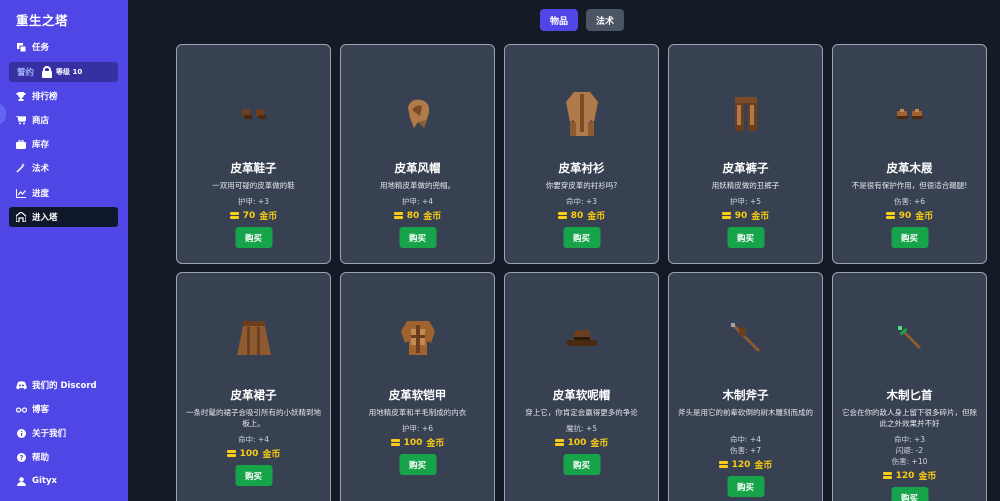  What do you see at coordinates (581, 154) in the screenshot?
I see `shop-item-card: 皮革衬衫 你要穿皮革的衬衫吗? 命中: +3 80 金币 购买` at bounding box center [581, 154].